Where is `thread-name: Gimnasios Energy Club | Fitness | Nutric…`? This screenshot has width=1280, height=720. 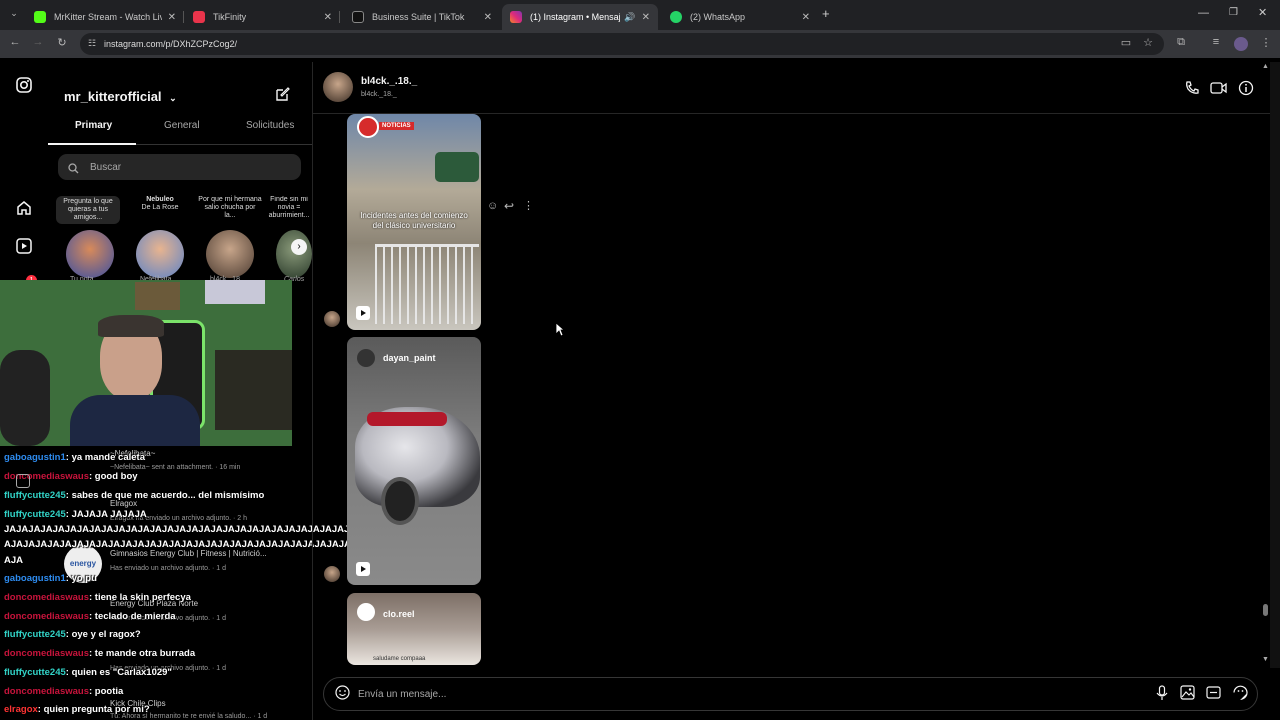
thread-name: Gimnasios Energy Club | Fitness | Nutric… is located at coordinates (188, 553).